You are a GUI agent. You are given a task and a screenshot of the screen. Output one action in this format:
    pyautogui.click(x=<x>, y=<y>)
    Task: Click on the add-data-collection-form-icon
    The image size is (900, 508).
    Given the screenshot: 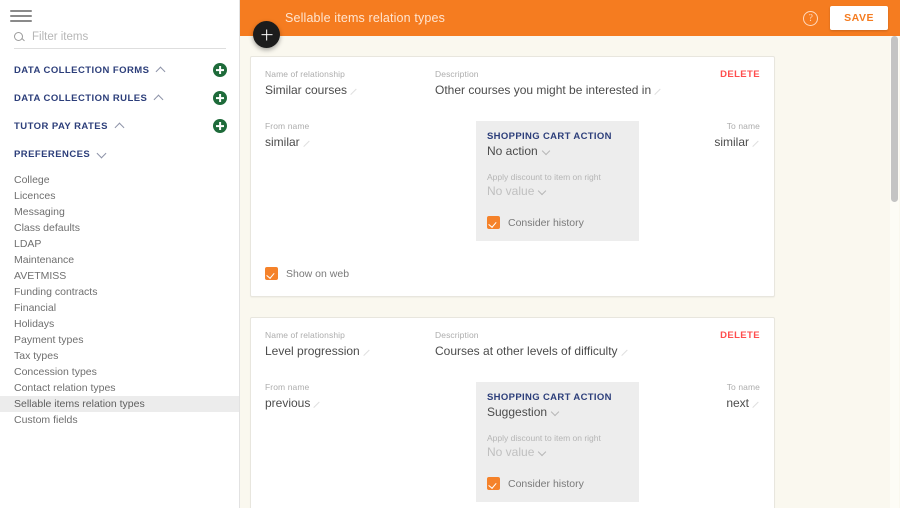 What is the action you would take?
    pyautogui.click(x=220, y=70)
    